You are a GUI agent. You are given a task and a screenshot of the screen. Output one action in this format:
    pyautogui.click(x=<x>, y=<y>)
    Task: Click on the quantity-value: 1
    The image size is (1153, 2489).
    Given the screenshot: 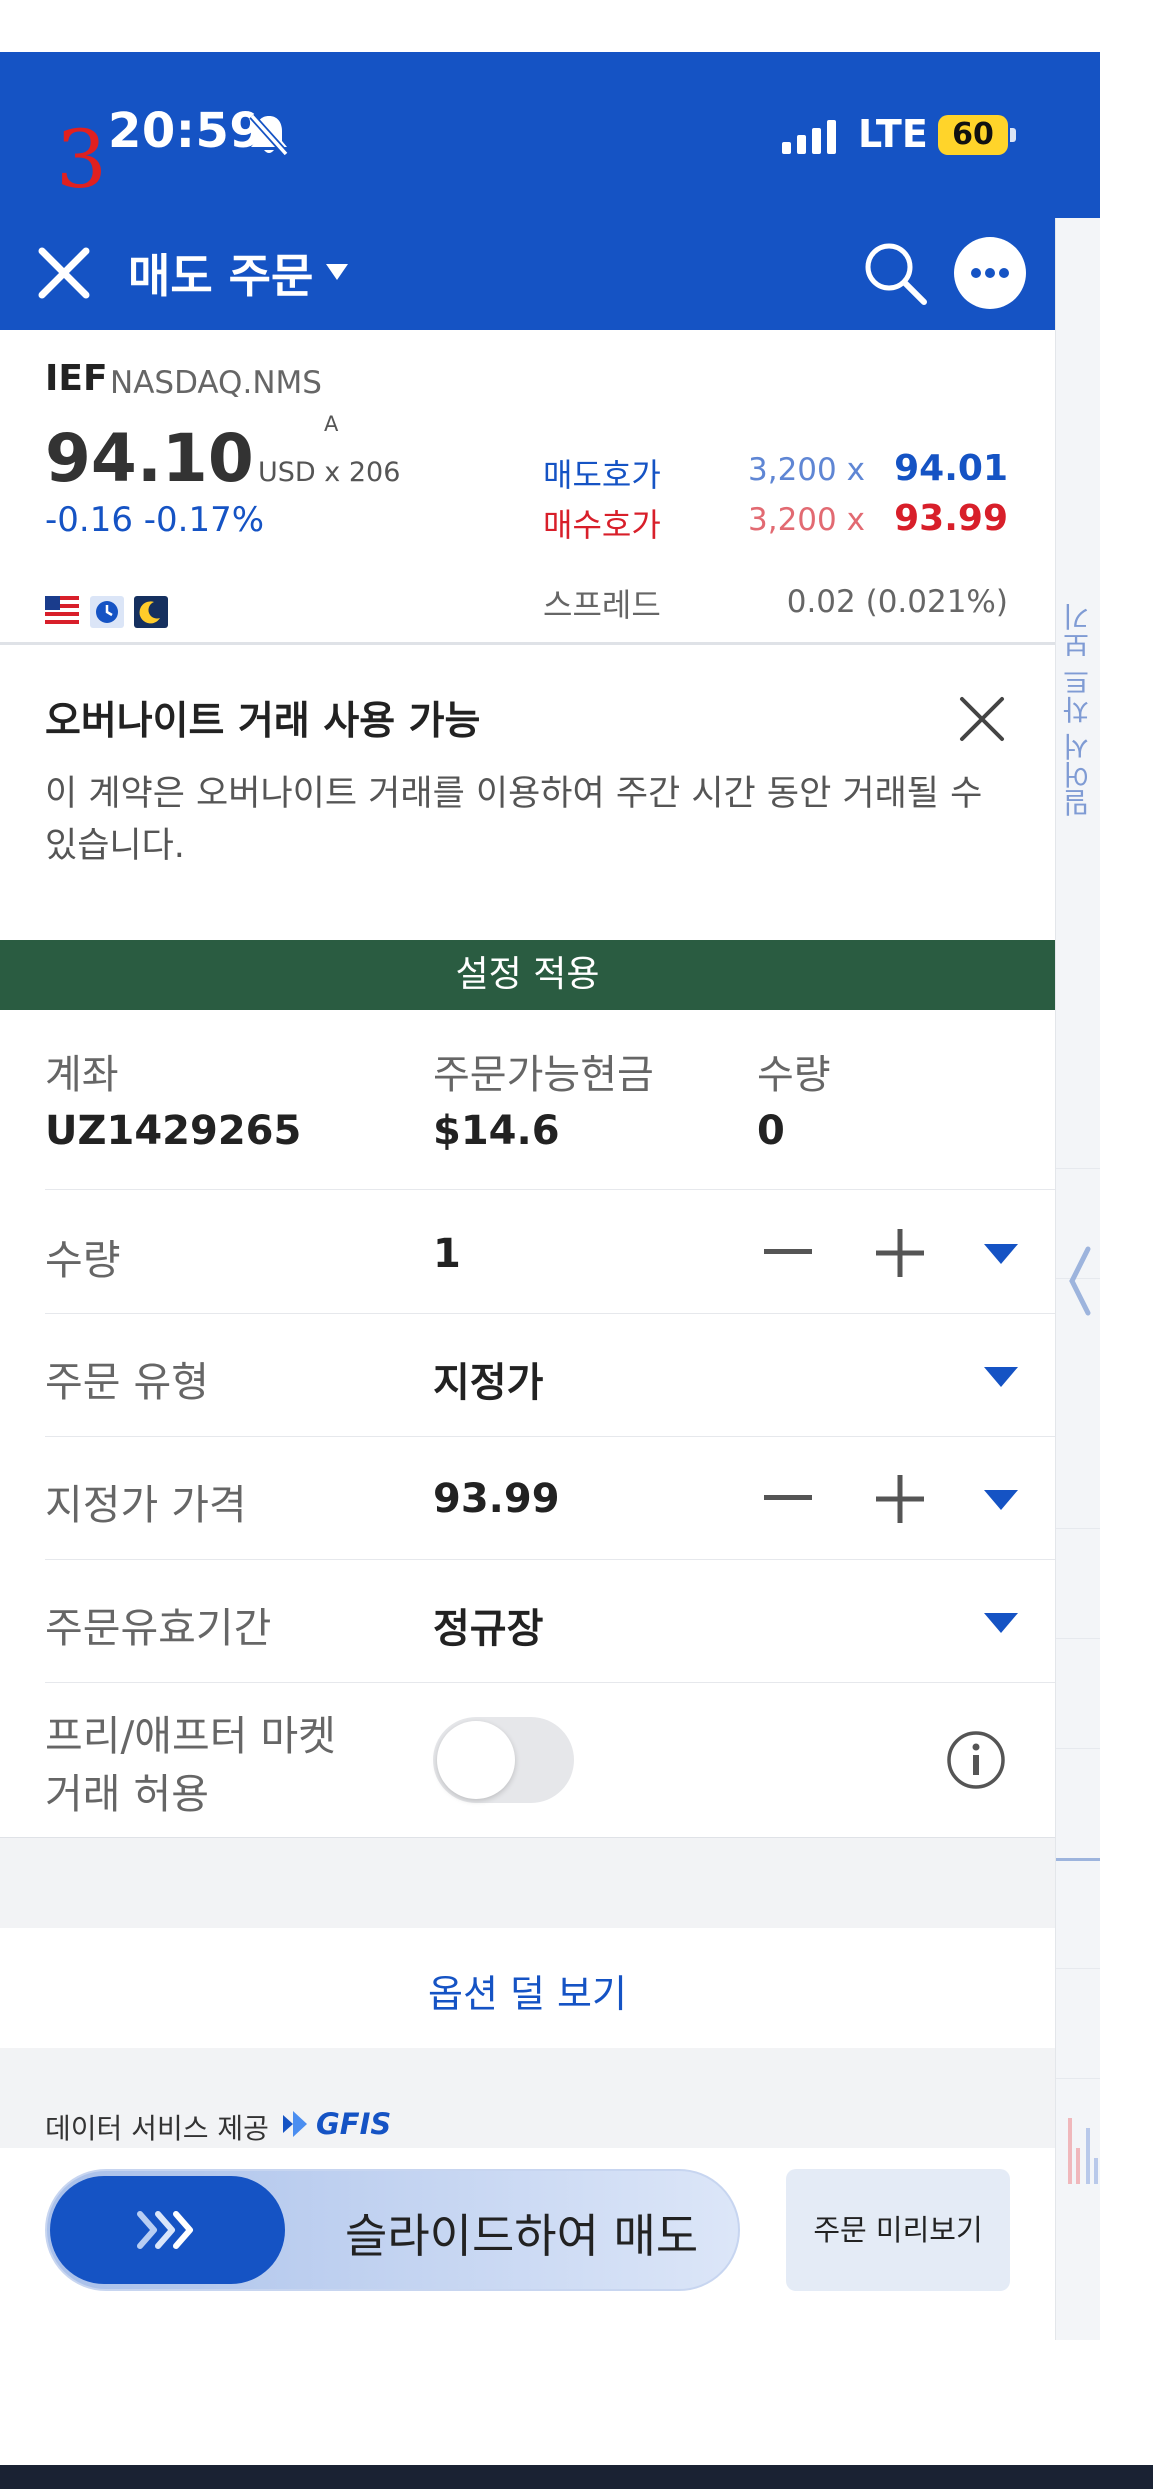 What is the action you would take?
    pyautogui.click(x=447, y=1254)
    